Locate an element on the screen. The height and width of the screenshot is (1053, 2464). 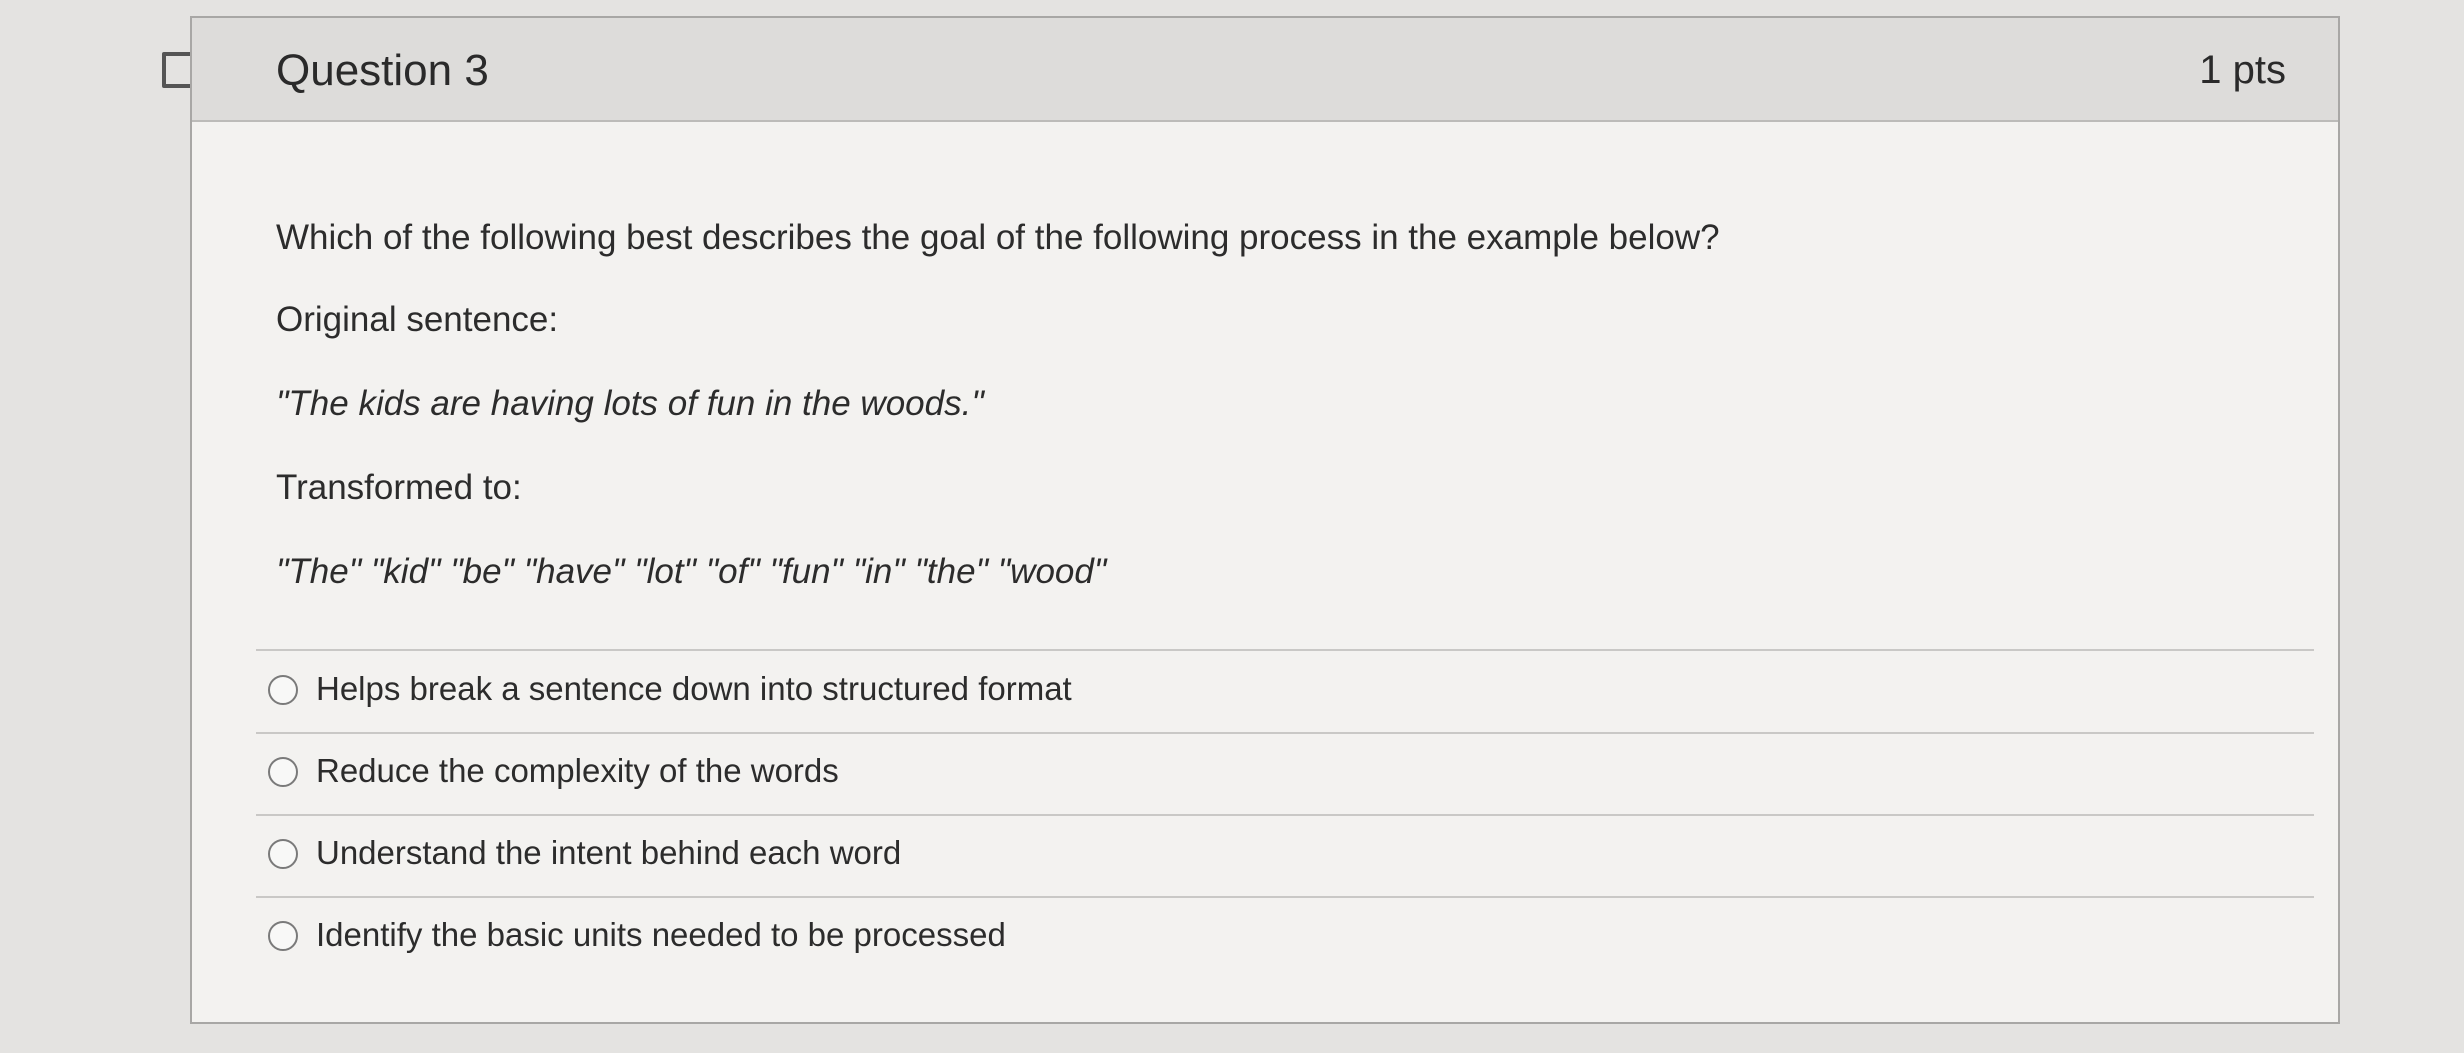
answers-divider is located at coordinates (1285, 650).